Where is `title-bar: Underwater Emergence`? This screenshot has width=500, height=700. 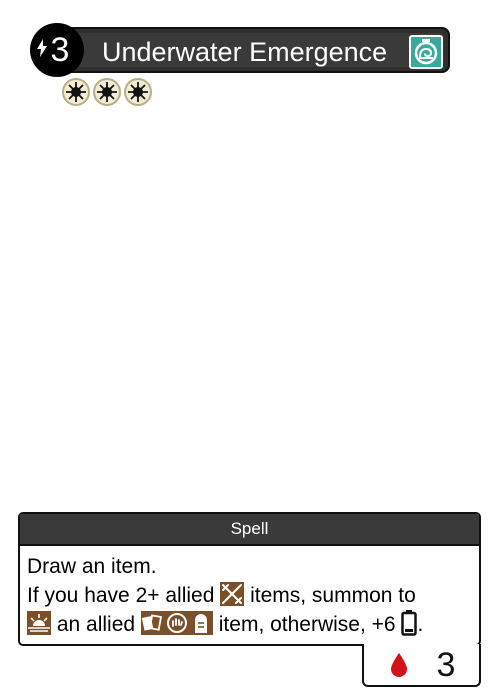 title-bar: Underwater Emergence is located at coordinates (255, 50).